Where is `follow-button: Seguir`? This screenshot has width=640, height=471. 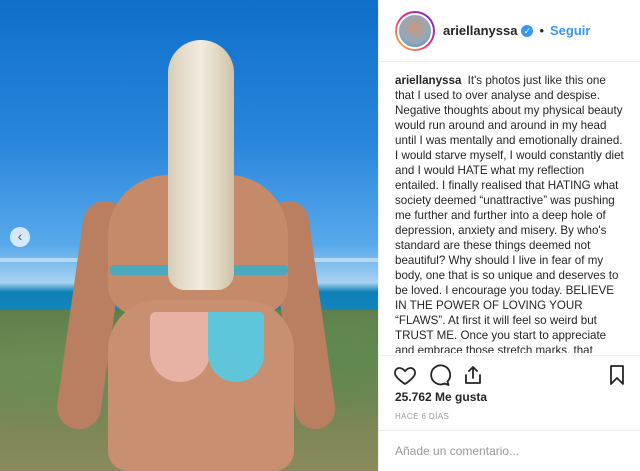
follow-button: Seguir is located at coordinates (570, 30).